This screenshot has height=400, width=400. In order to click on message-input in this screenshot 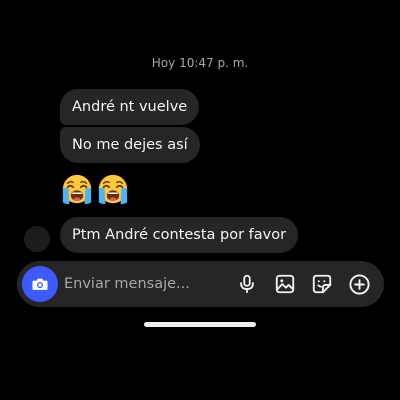, I will do `click(149, 284)`.